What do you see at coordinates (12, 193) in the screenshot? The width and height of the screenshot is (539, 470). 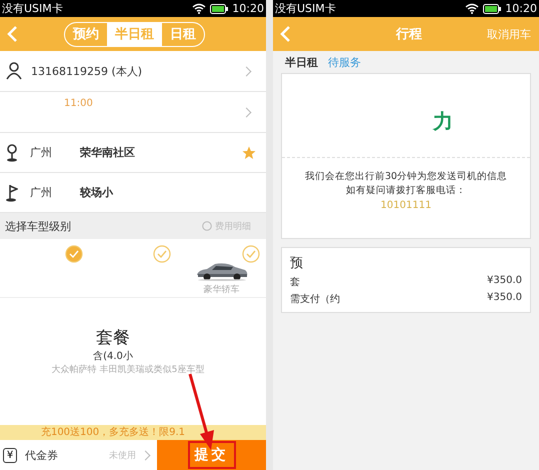 I see `flag-icon` at bounding box center [12, 193].